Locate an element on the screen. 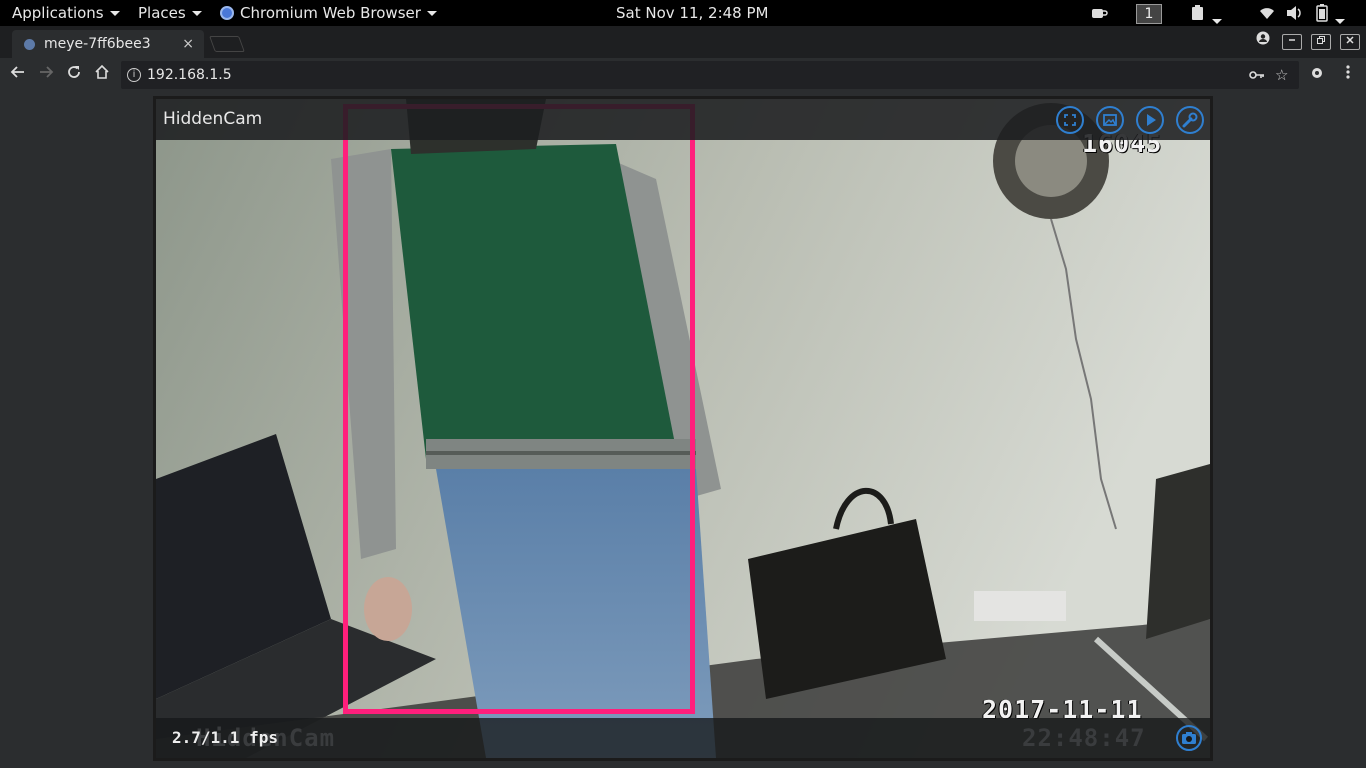 The height and width of the screenshot is (768, 1366). tab-meye: meye-7ff6bee3 × is located at coordinates (108, 44).